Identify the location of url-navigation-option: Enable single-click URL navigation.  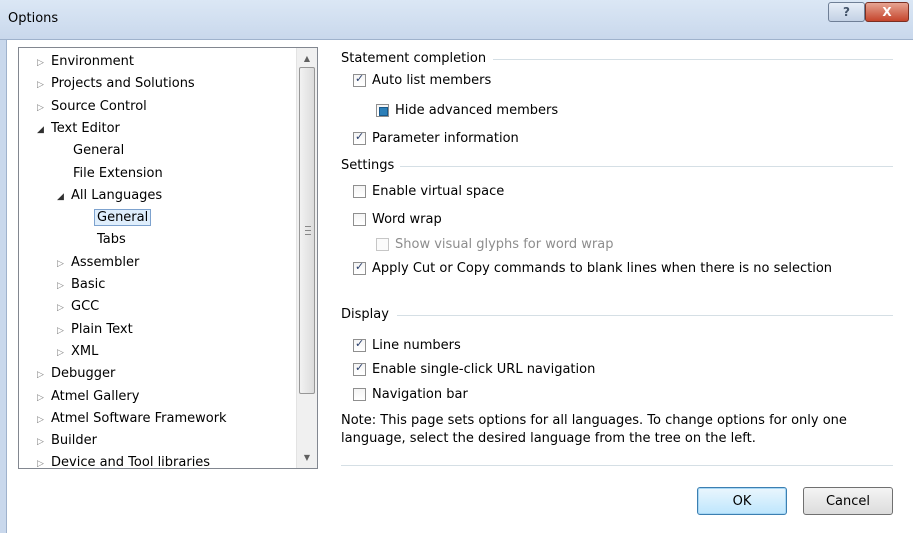
(474, 369).